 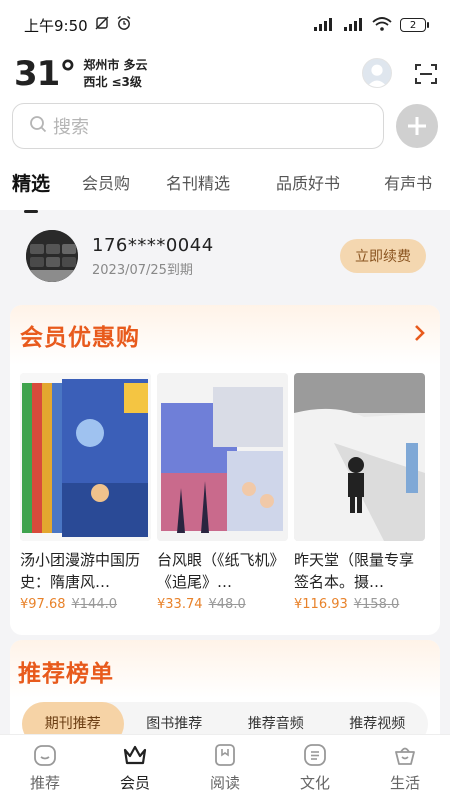 What do you see at coordinates (153, 245) in the screenshot?
I see `member-phone: 176****0044` at bounding box center [153, 245].